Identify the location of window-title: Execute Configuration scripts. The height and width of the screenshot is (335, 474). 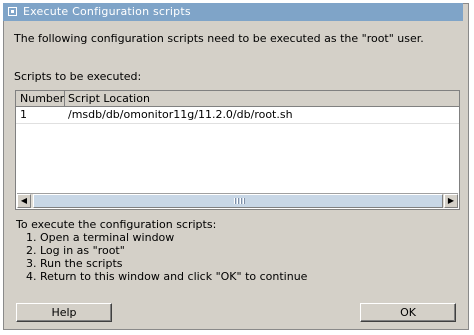
(107, 11).